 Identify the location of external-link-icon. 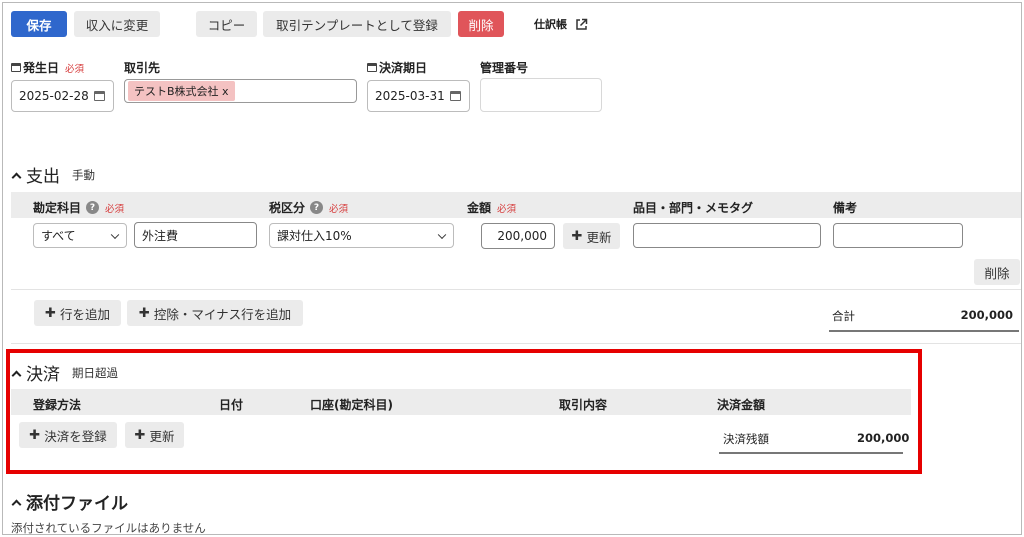
(582, 24).